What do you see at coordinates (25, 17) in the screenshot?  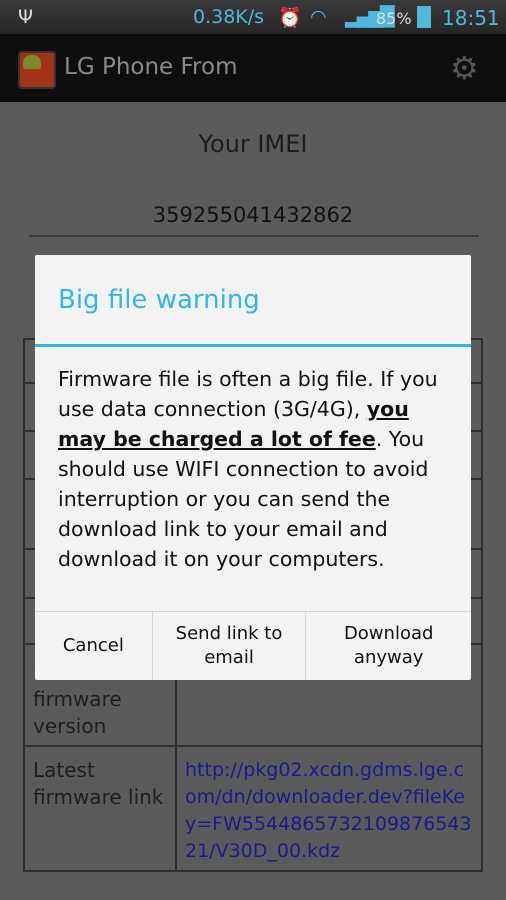 I see `usb-icon: Ψ` at bounding box center [25, 17].